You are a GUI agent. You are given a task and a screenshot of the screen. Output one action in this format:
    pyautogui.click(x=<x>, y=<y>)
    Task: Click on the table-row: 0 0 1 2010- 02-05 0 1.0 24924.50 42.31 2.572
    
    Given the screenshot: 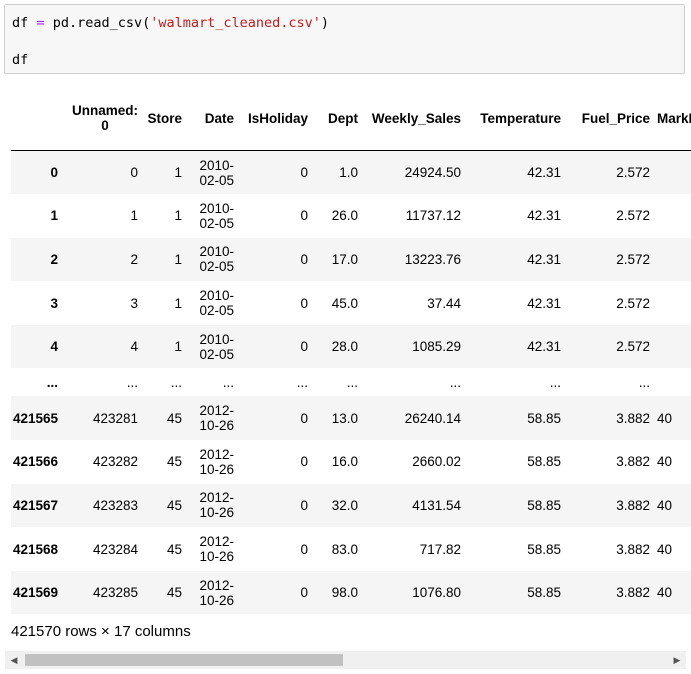 What is the action you would take?
    pyautogui.click(x=351, y=172)
    